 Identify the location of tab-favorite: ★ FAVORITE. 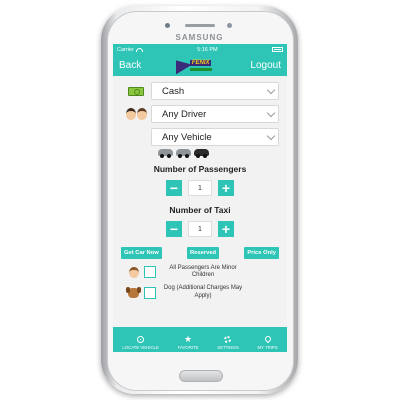
(188, 341).